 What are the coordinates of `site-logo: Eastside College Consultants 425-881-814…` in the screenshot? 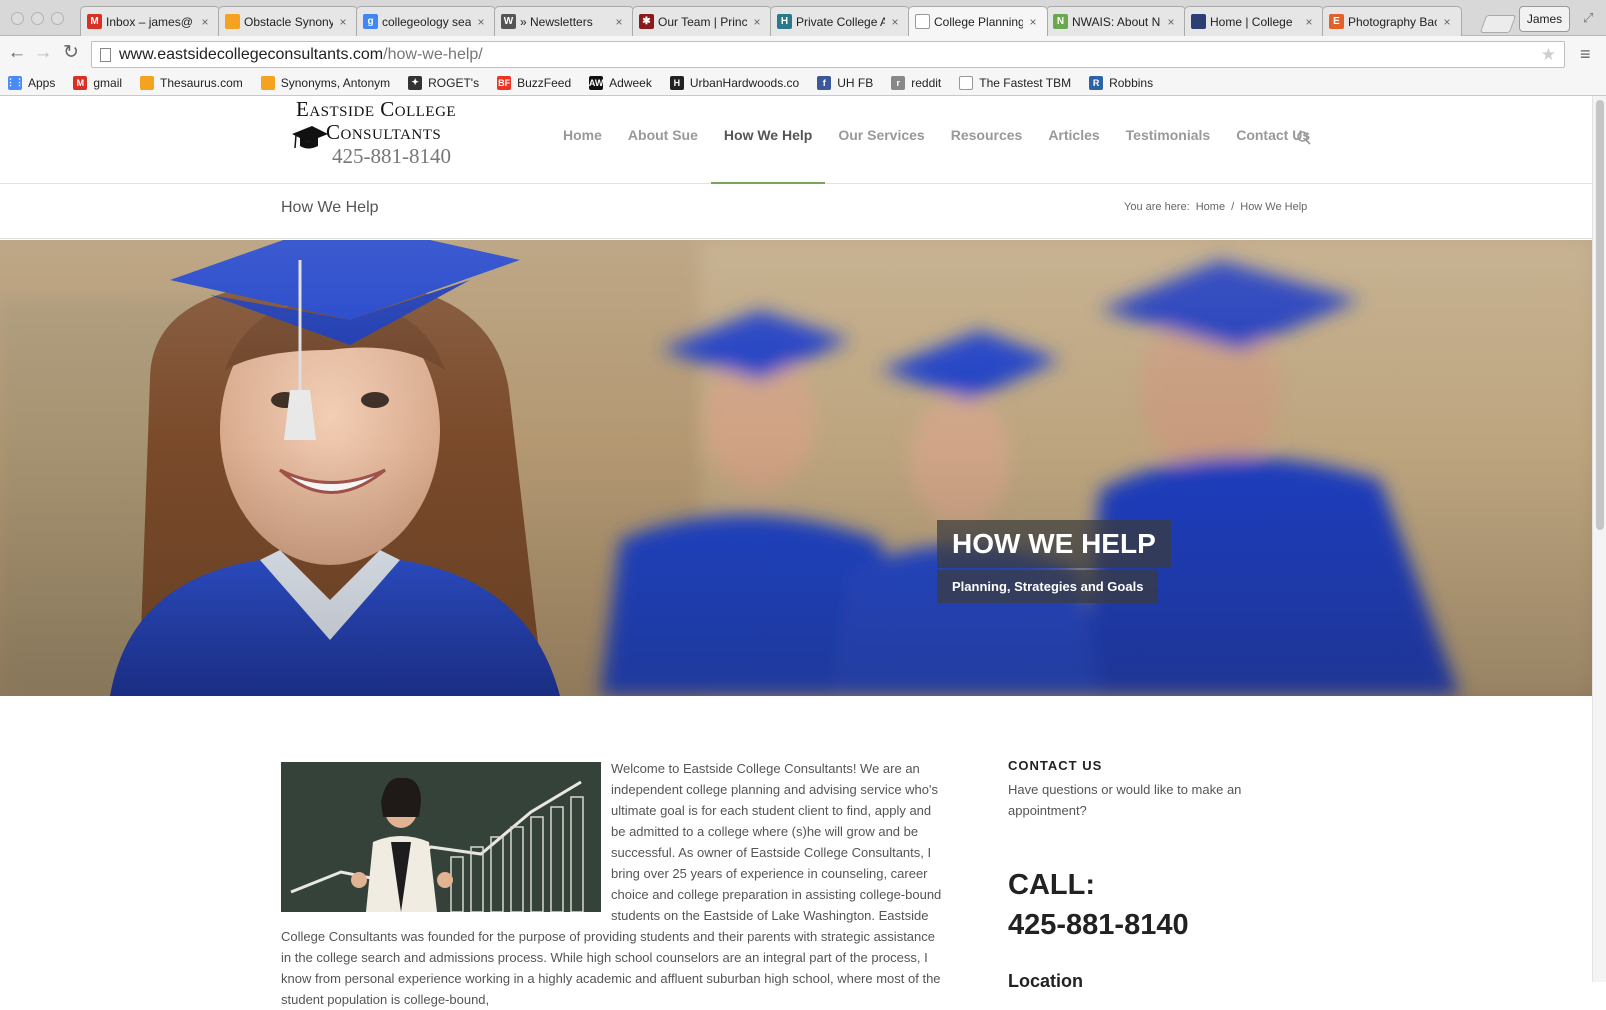 It's located at (390, 133).